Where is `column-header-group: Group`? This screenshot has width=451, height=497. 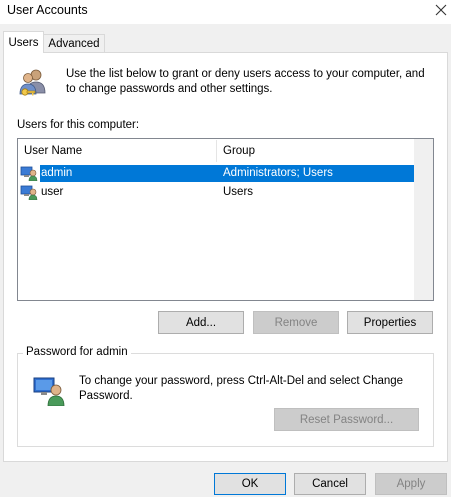 column-header-group: Group is located at coordinates (315, 151).